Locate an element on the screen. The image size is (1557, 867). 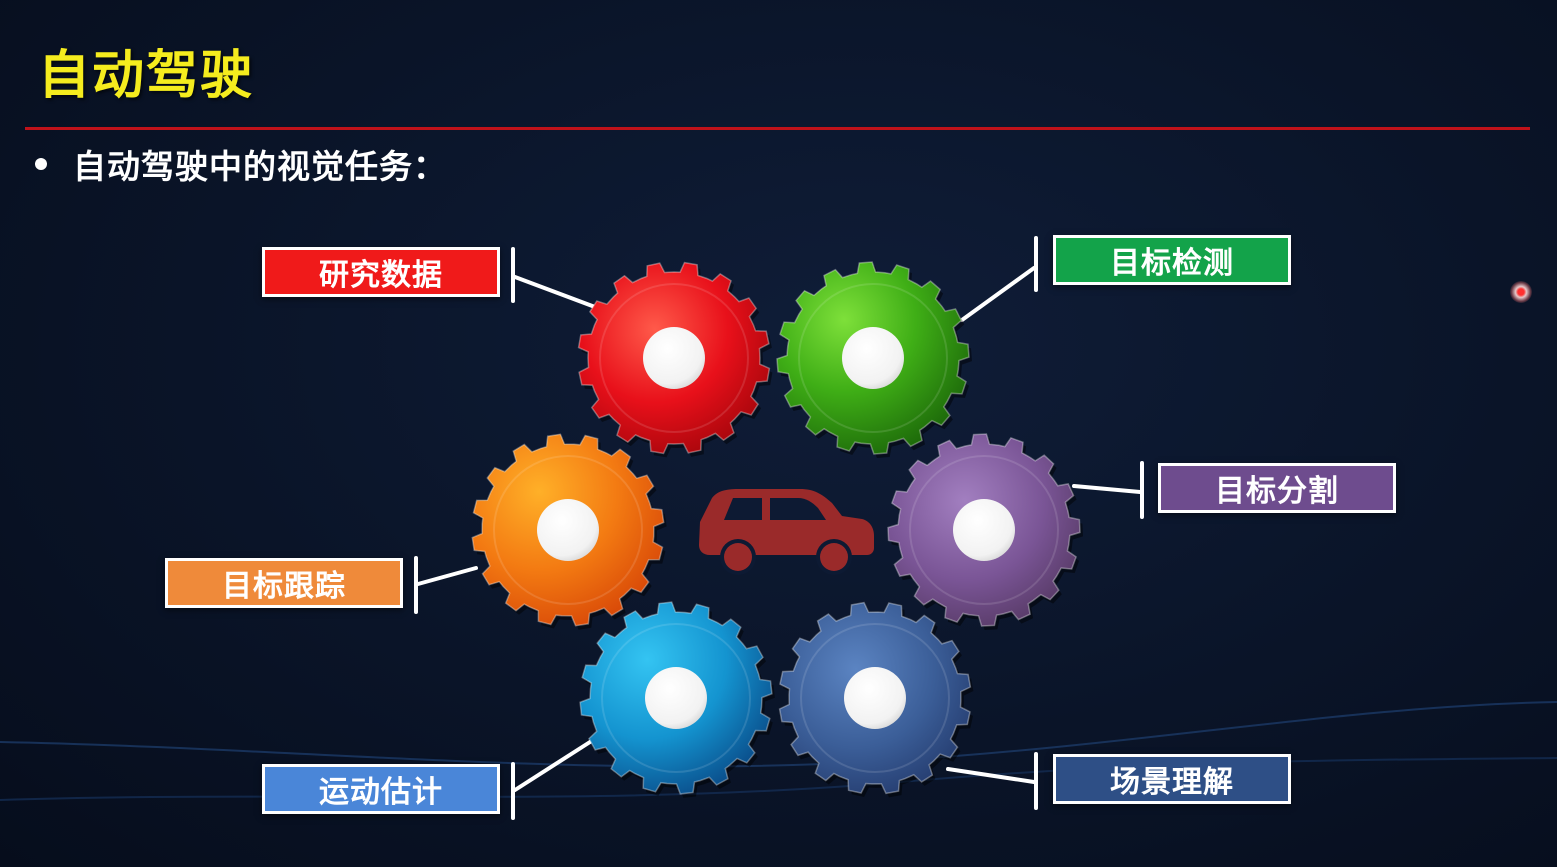
title-divider is located at coordinates (777, 128).